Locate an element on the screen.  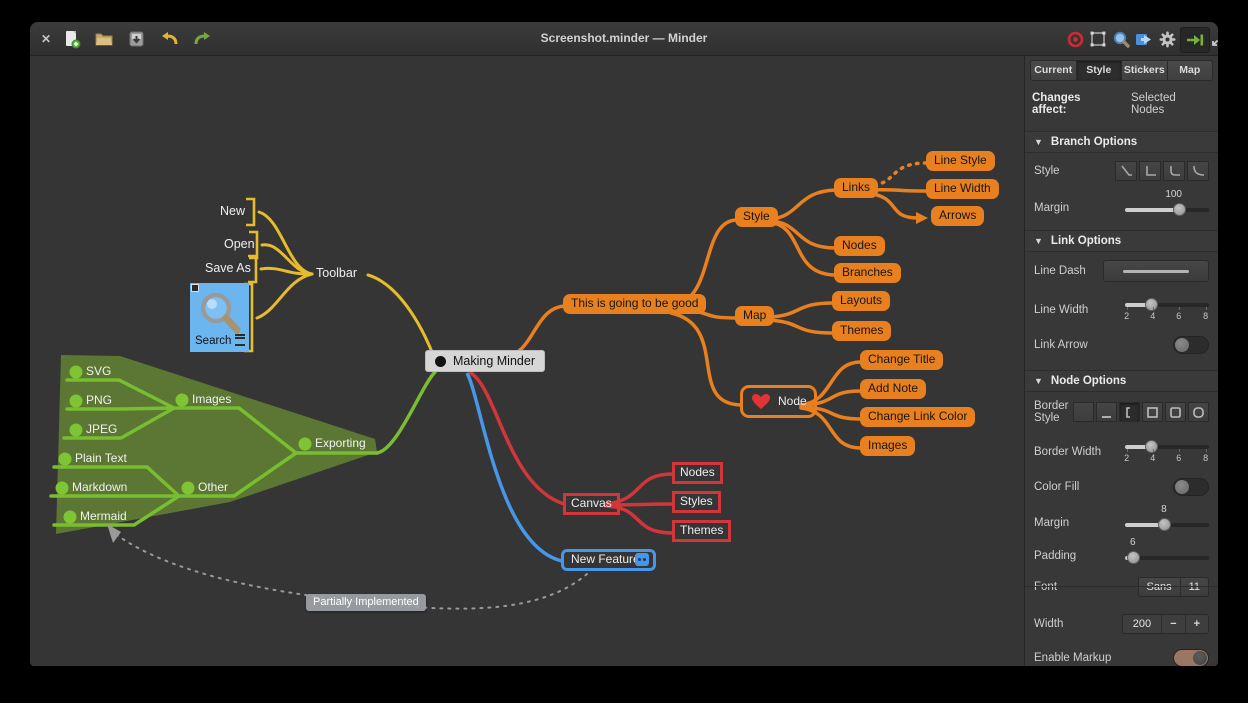
sidebar-toggle-button is located at coordinates (1195, 40).